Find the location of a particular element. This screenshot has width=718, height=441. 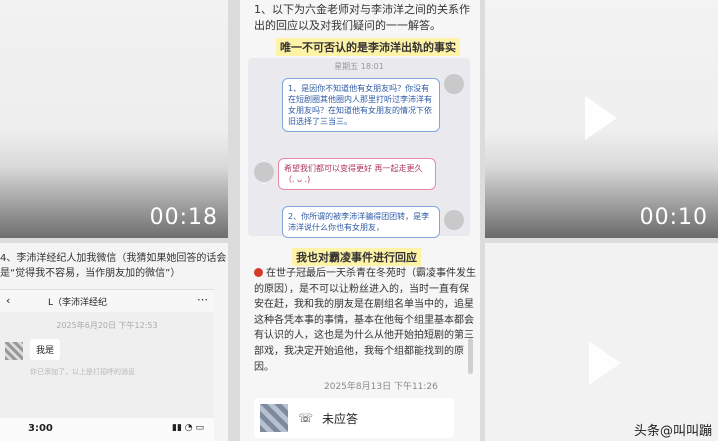

video-thumbnail-3: 头条@叫叫蹦 is located at coordinates (601, 342).